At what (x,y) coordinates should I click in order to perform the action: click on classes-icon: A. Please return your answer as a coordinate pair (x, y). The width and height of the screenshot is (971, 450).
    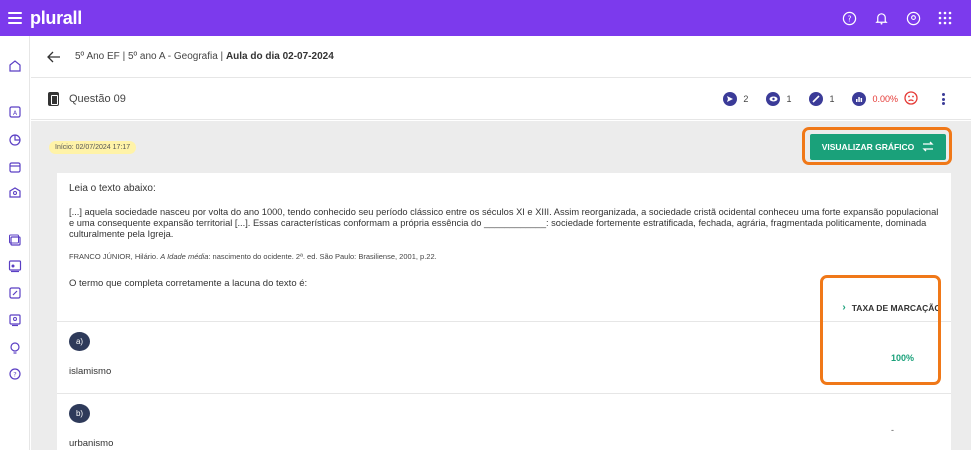
    Looking at the image, I should click on (15, 112).